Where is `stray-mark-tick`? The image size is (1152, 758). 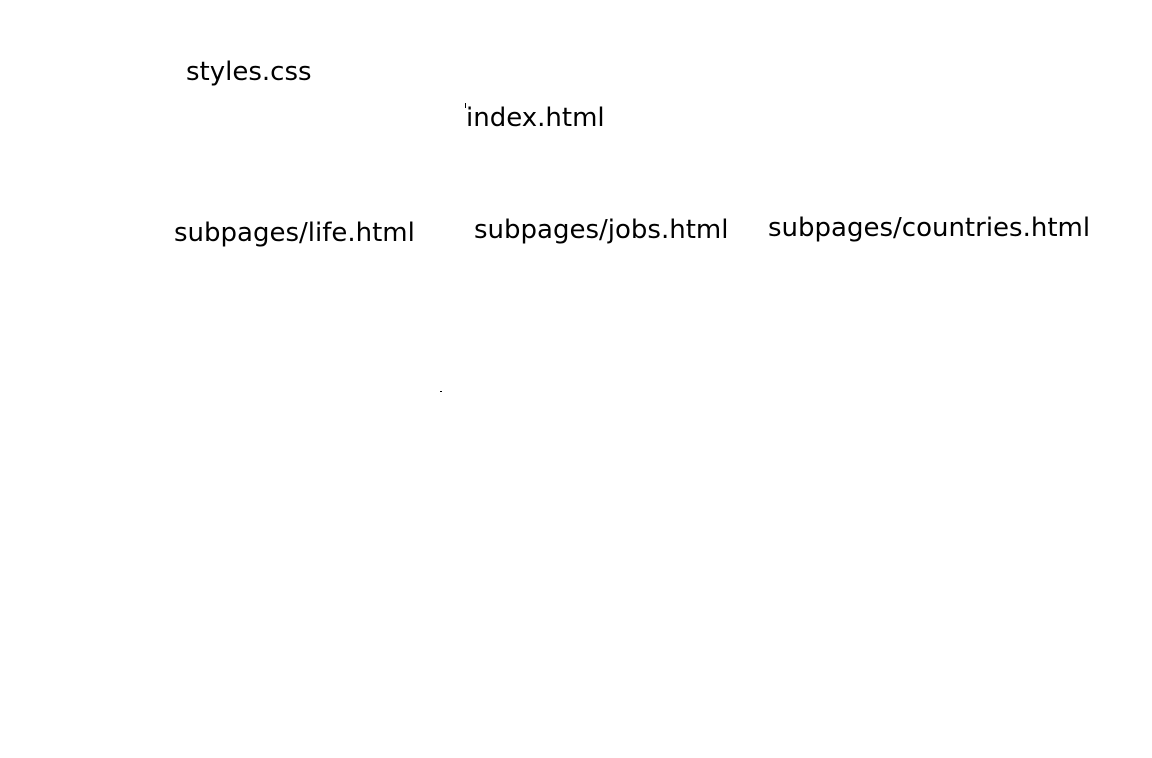
stray-mark-tick is located at coordinates (465, 105).